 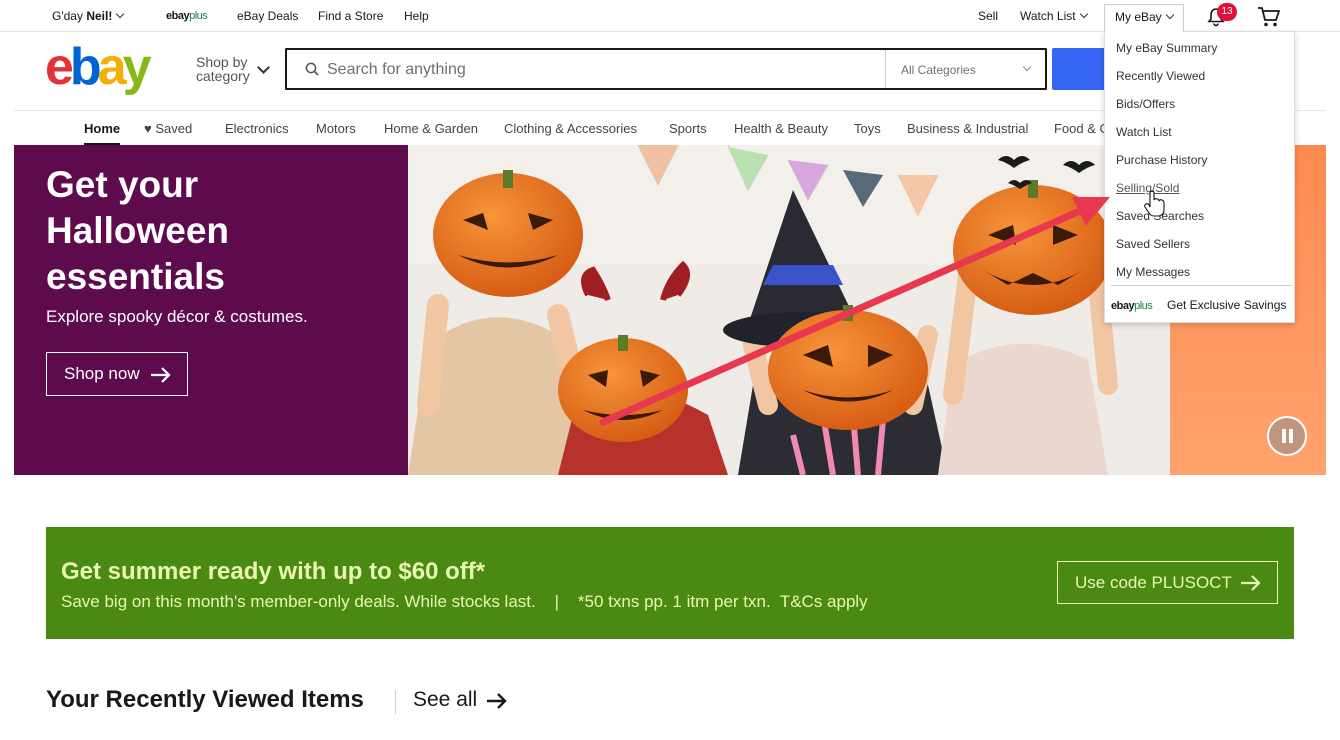 I want to click on shop-by-category-button: Shop by category, so click(x=223, y=69).